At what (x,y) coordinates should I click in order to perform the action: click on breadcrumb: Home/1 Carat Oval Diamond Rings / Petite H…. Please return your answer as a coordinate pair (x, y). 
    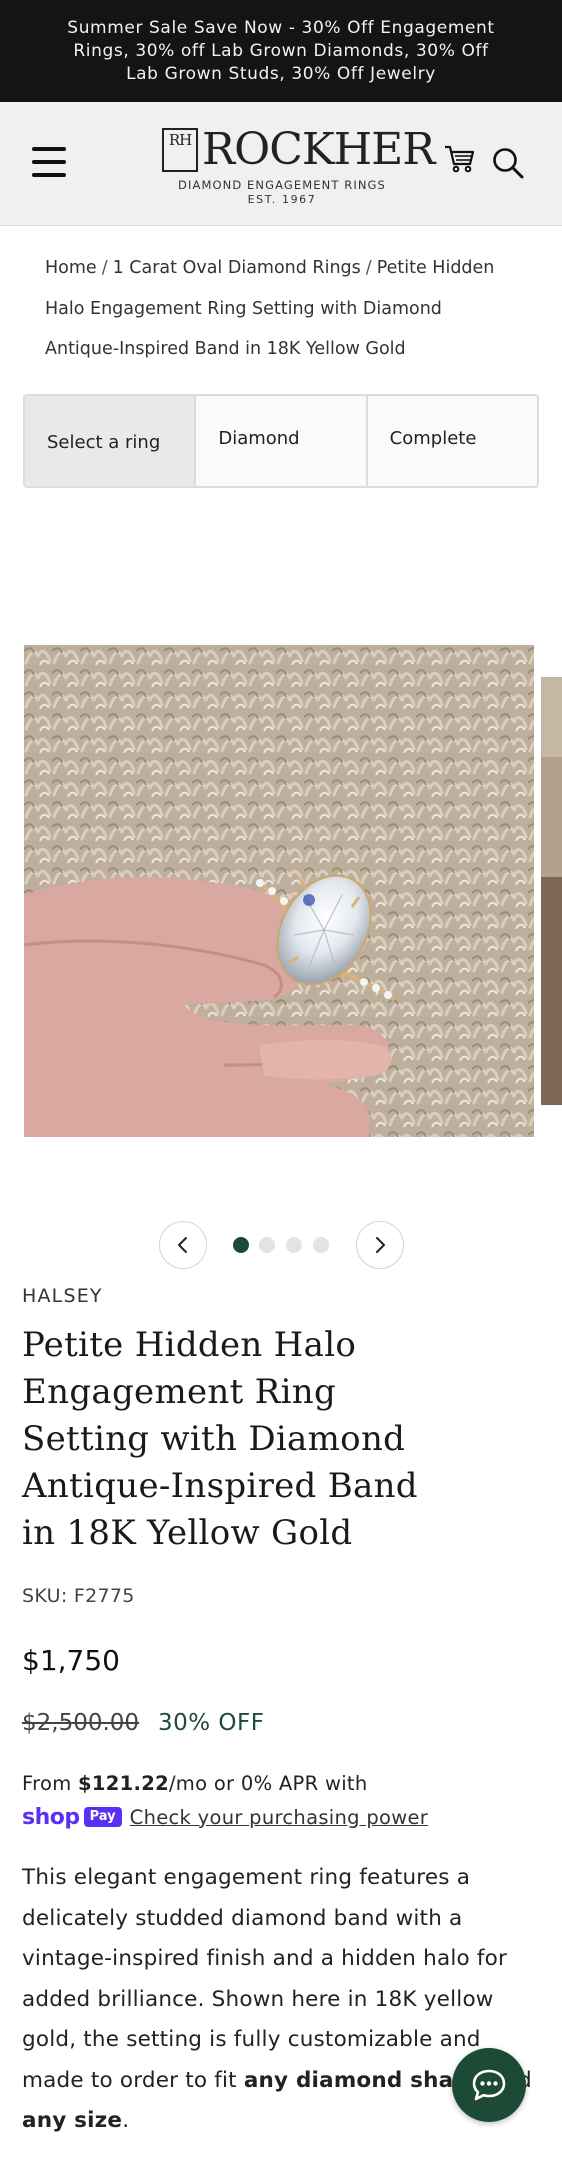
    Looking at the image, I should click on (280, 309).